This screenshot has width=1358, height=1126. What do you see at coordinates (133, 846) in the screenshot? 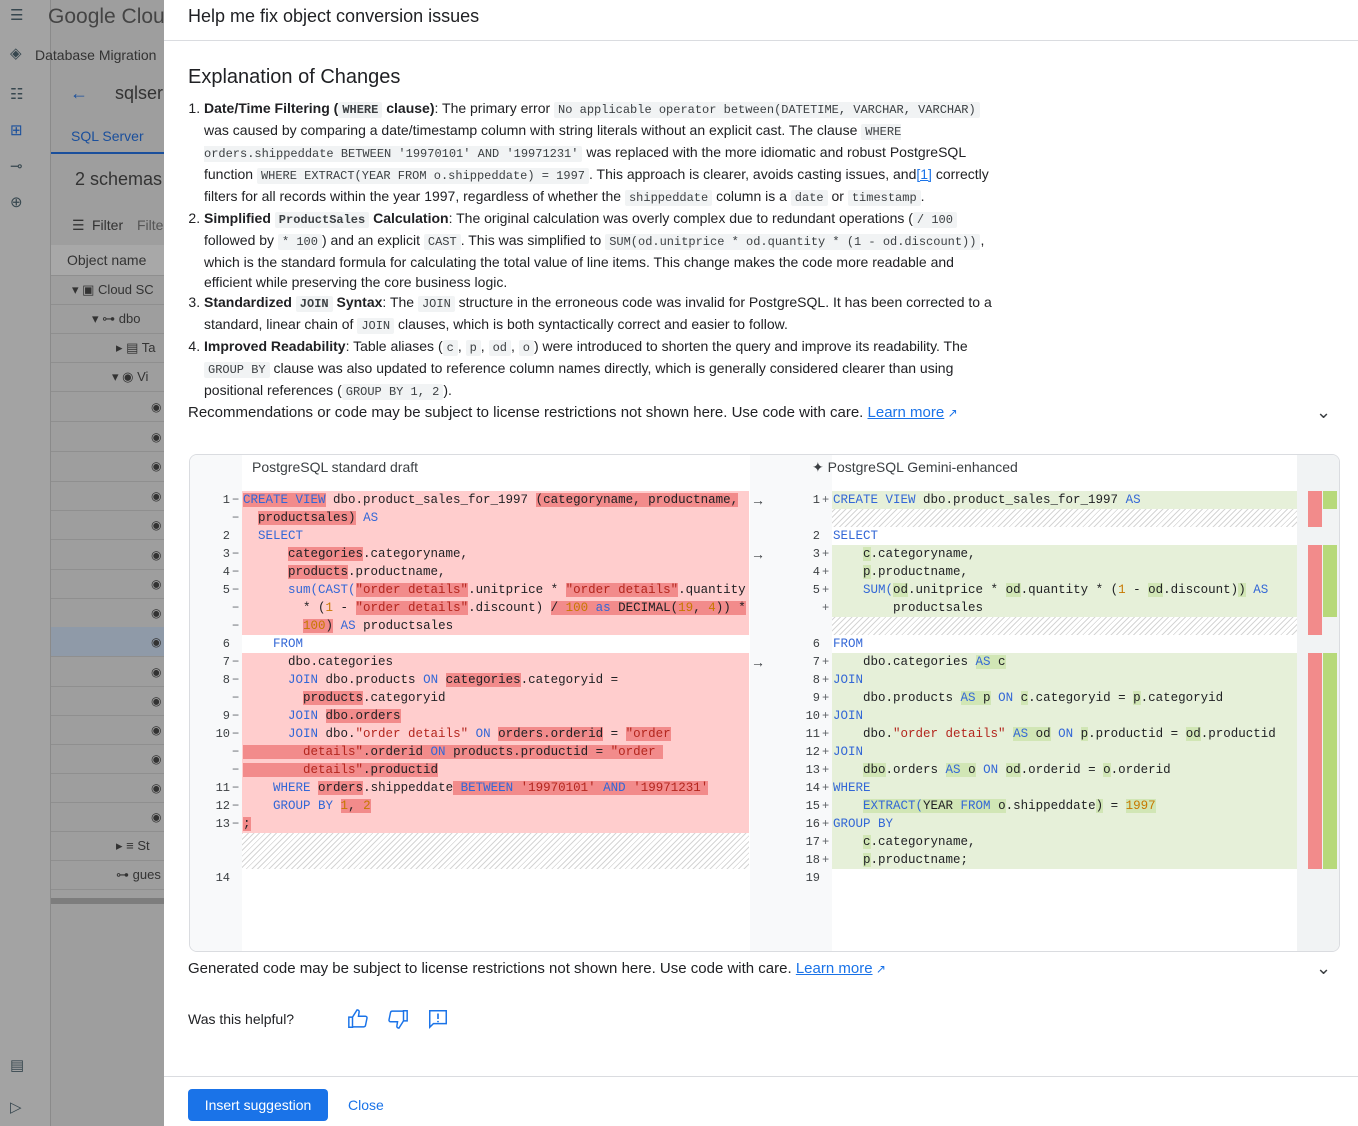
I see `tree-node-procedures: ▸ ≡ St` at bounding box center [133, 846].